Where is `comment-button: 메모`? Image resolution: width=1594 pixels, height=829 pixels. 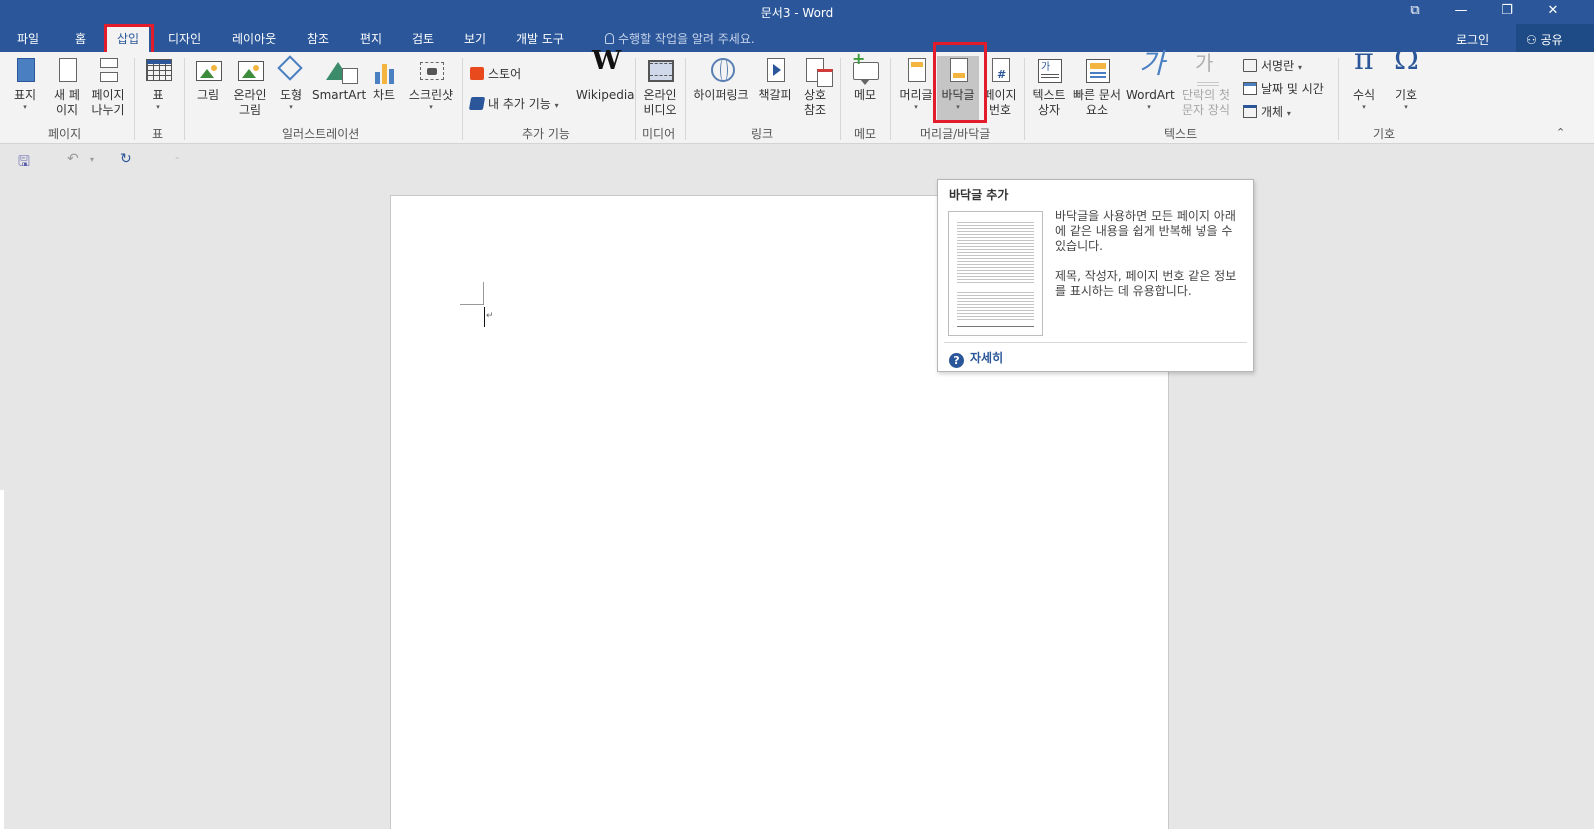
comment-button: 메모 is located at coordinates (865, 77).